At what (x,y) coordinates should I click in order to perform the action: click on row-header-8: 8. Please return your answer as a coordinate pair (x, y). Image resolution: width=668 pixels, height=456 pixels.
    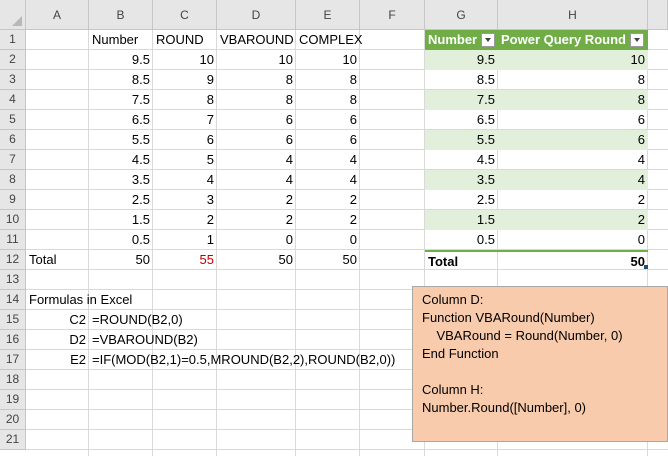
    Looking at the image, I should click on (13, 180).